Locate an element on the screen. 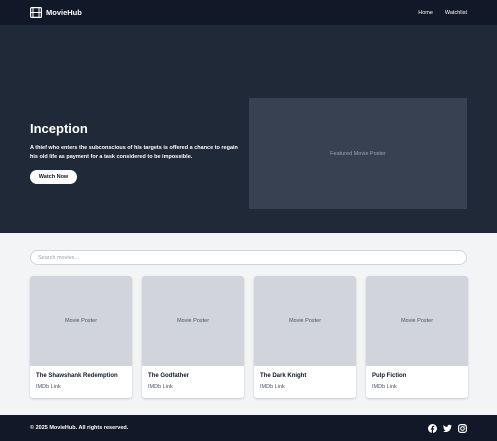 This screenshot has width=497, height=441. featured-poster: Featured Movie Poster is located at coordinates (358, 153).